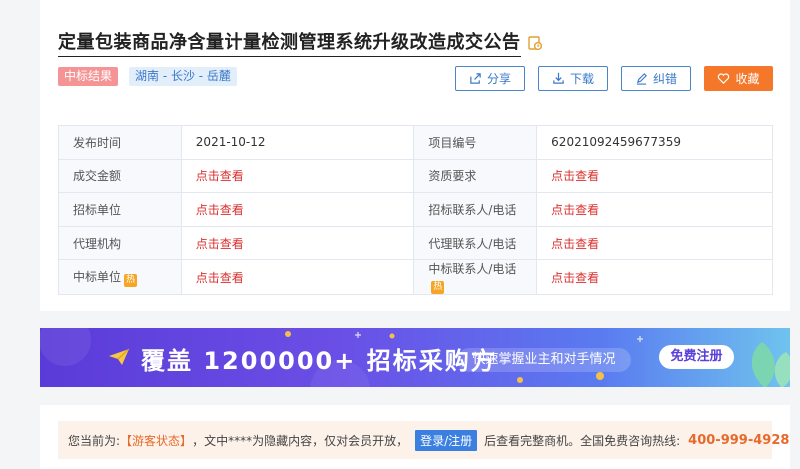 The image size is (800, 469). What do you see at coordinates (297, 176) in the screenshot?
I see `value-deal-amount-link: 点击查看` at bounding box center [297, 176].